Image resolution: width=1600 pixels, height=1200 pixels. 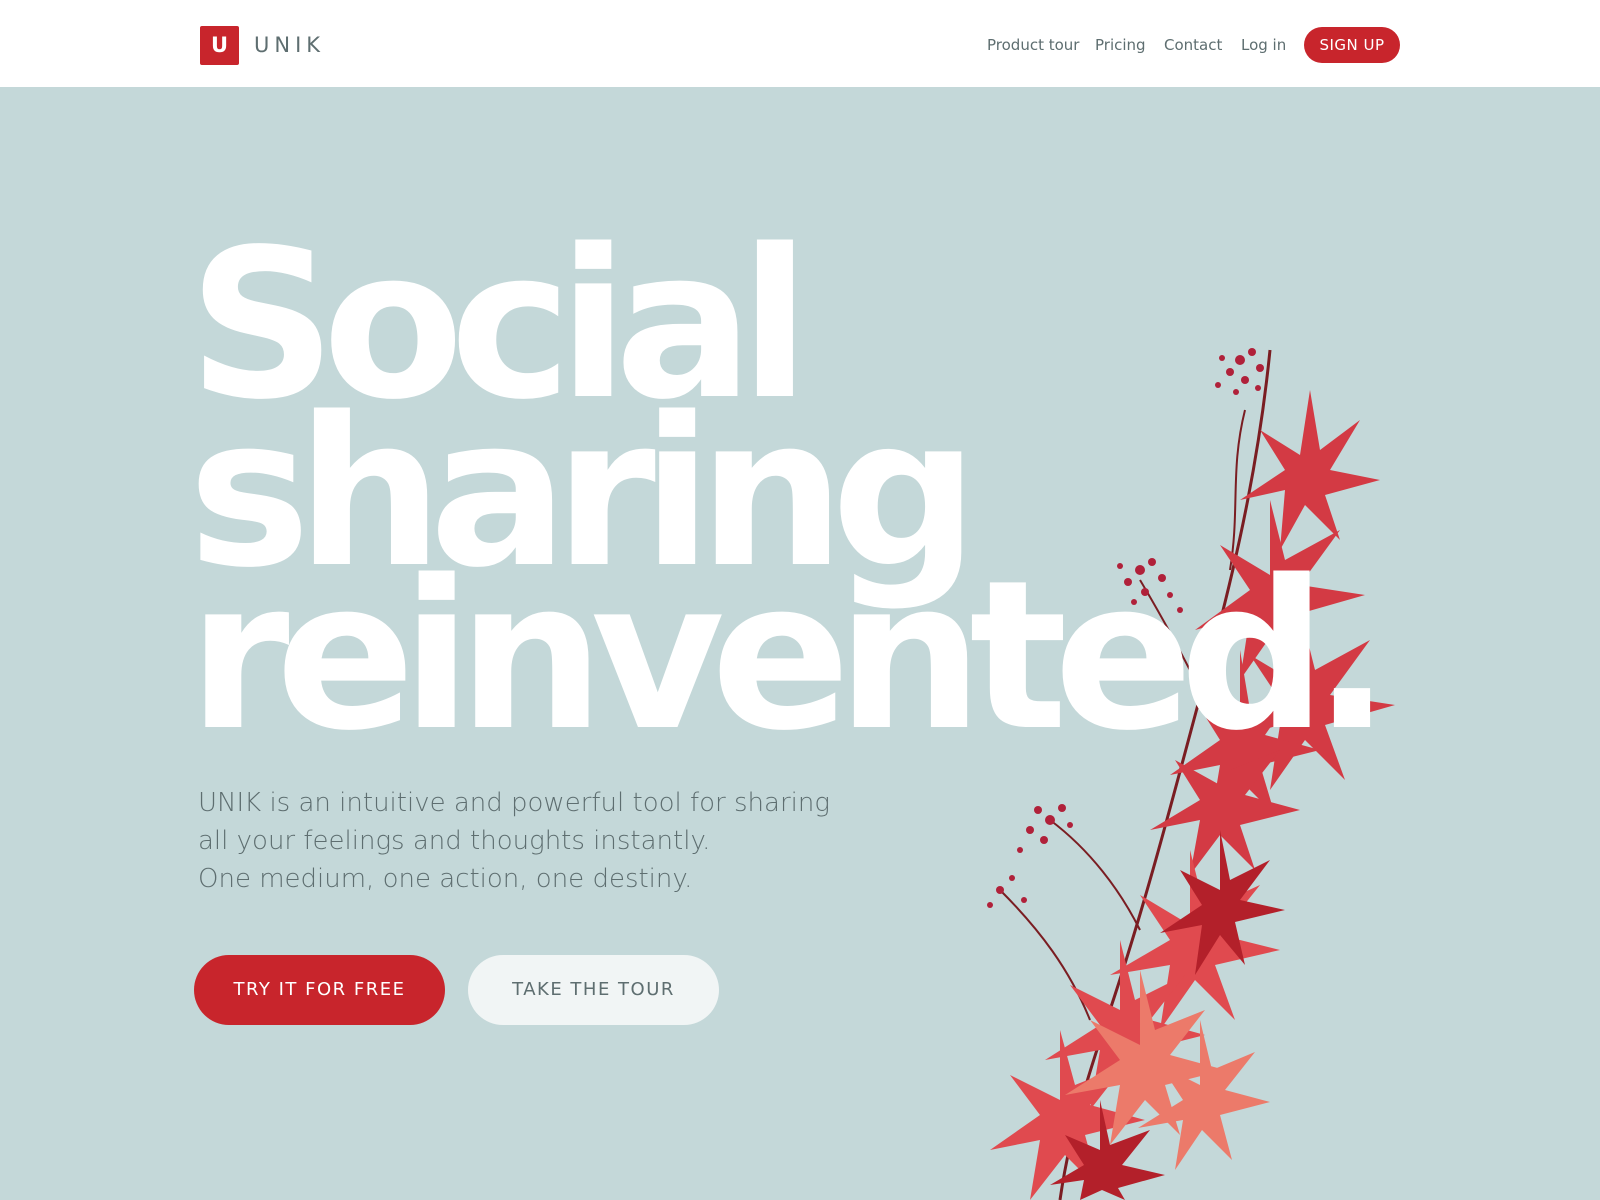 I want to click on try-it-for-free-button: TRY IT FOR FREE, so click(x=319, y=990).